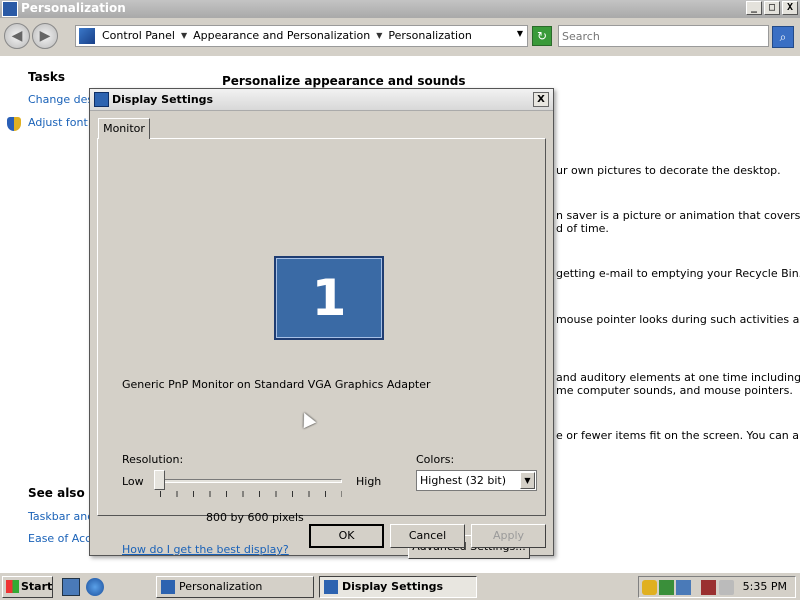  Describe the element at coordinates (47, 77) in the screenshot. I see `tasks-heading: Tasks` at that location.